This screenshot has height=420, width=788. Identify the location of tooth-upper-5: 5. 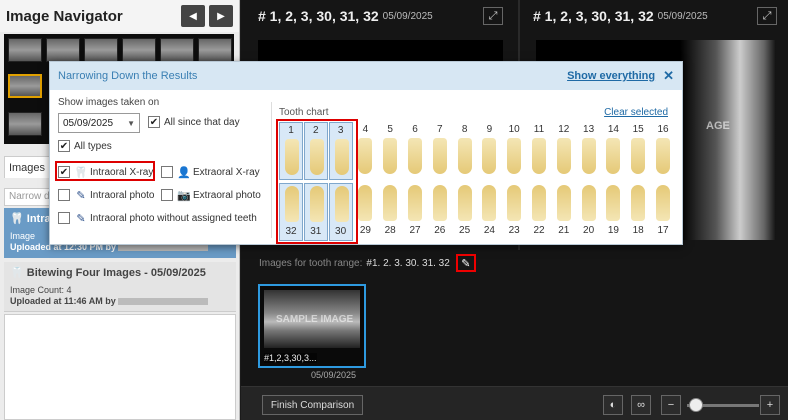
(390, 151).